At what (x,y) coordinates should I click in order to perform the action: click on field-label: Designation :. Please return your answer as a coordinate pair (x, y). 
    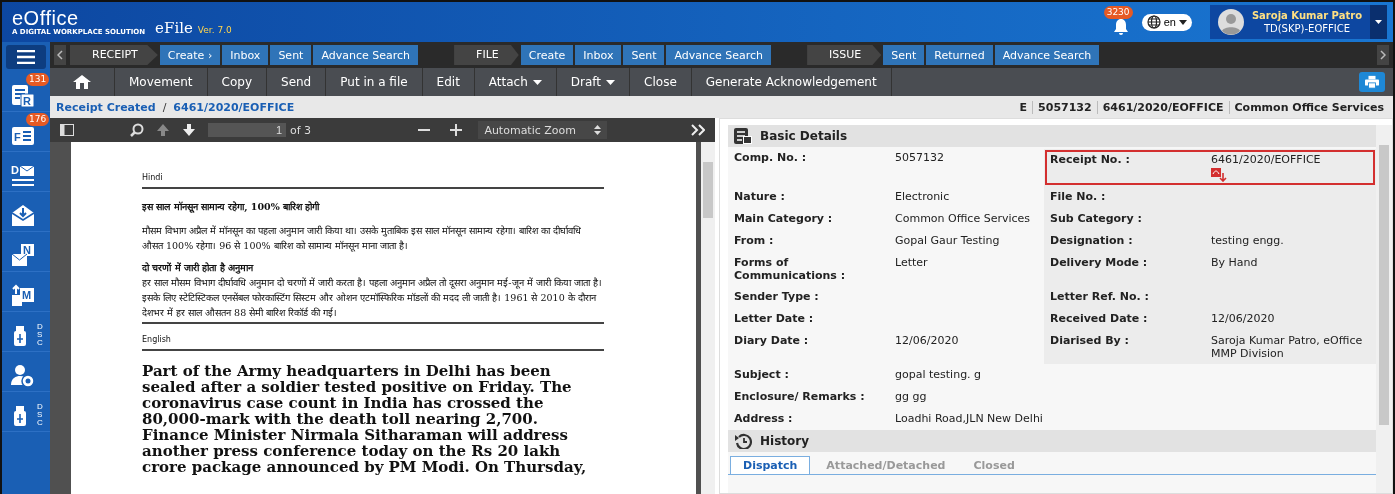
    Looking at the image, I should click on (1091, 241).